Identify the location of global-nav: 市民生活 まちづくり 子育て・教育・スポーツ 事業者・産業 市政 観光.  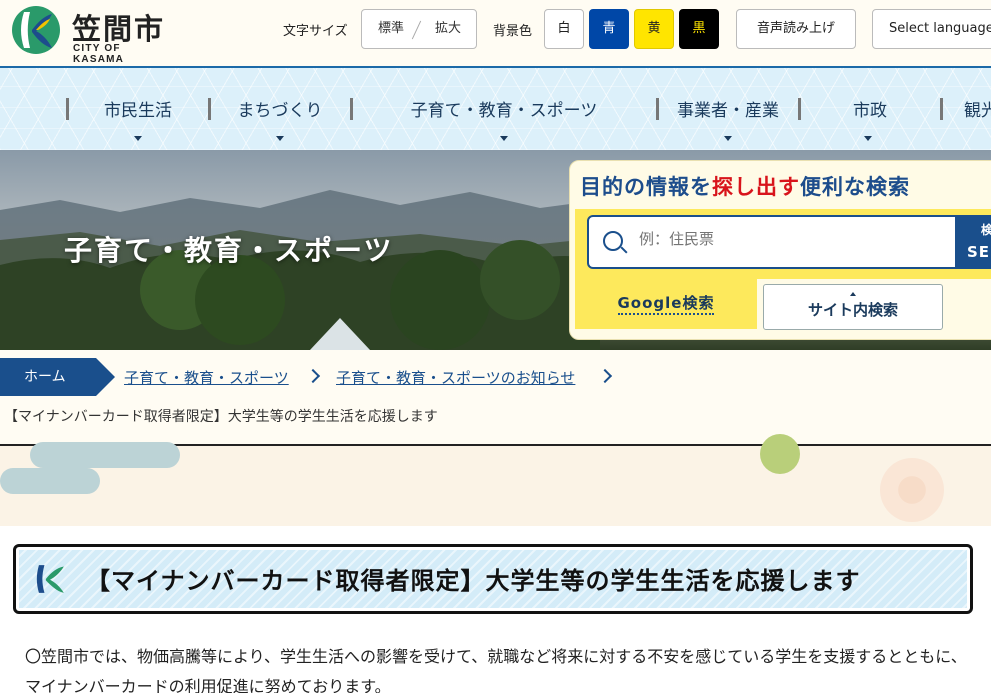
(495, 108).